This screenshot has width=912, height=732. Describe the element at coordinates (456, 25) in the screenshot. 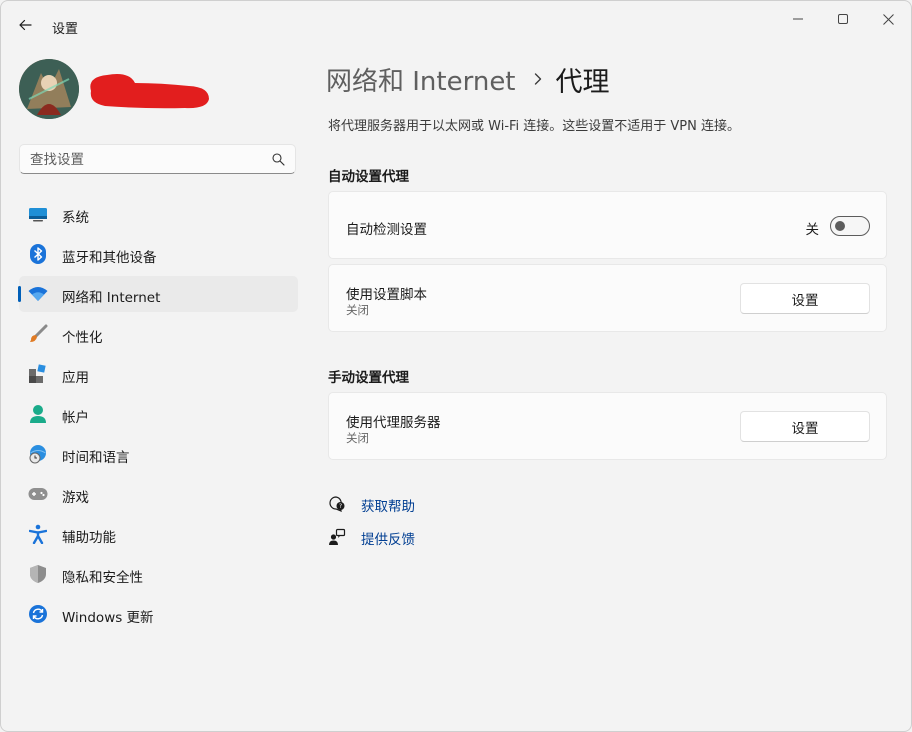

I see `title-bar: 设置` at that location.